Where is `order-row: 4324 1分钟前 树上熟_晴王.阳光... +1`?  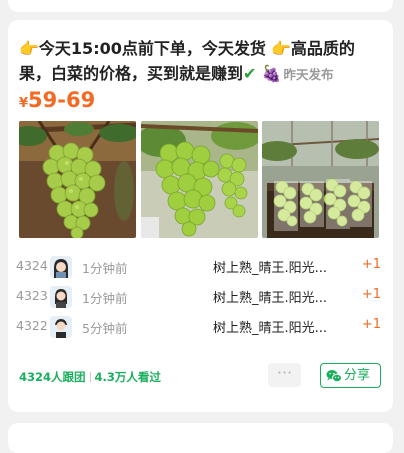 order-row: 4324 1分钟前 树上熟_晴王.阳光... +1 is located at coordinates (200, 267).